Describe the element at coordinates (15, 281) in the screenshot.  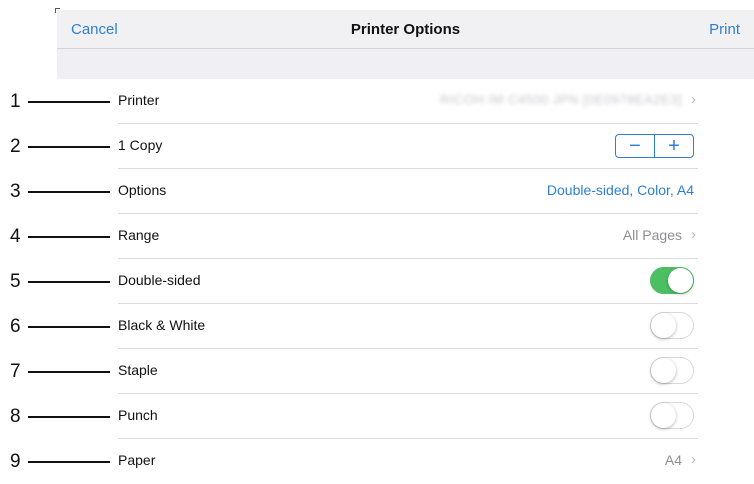
I see `callout-number: 5` at that location.